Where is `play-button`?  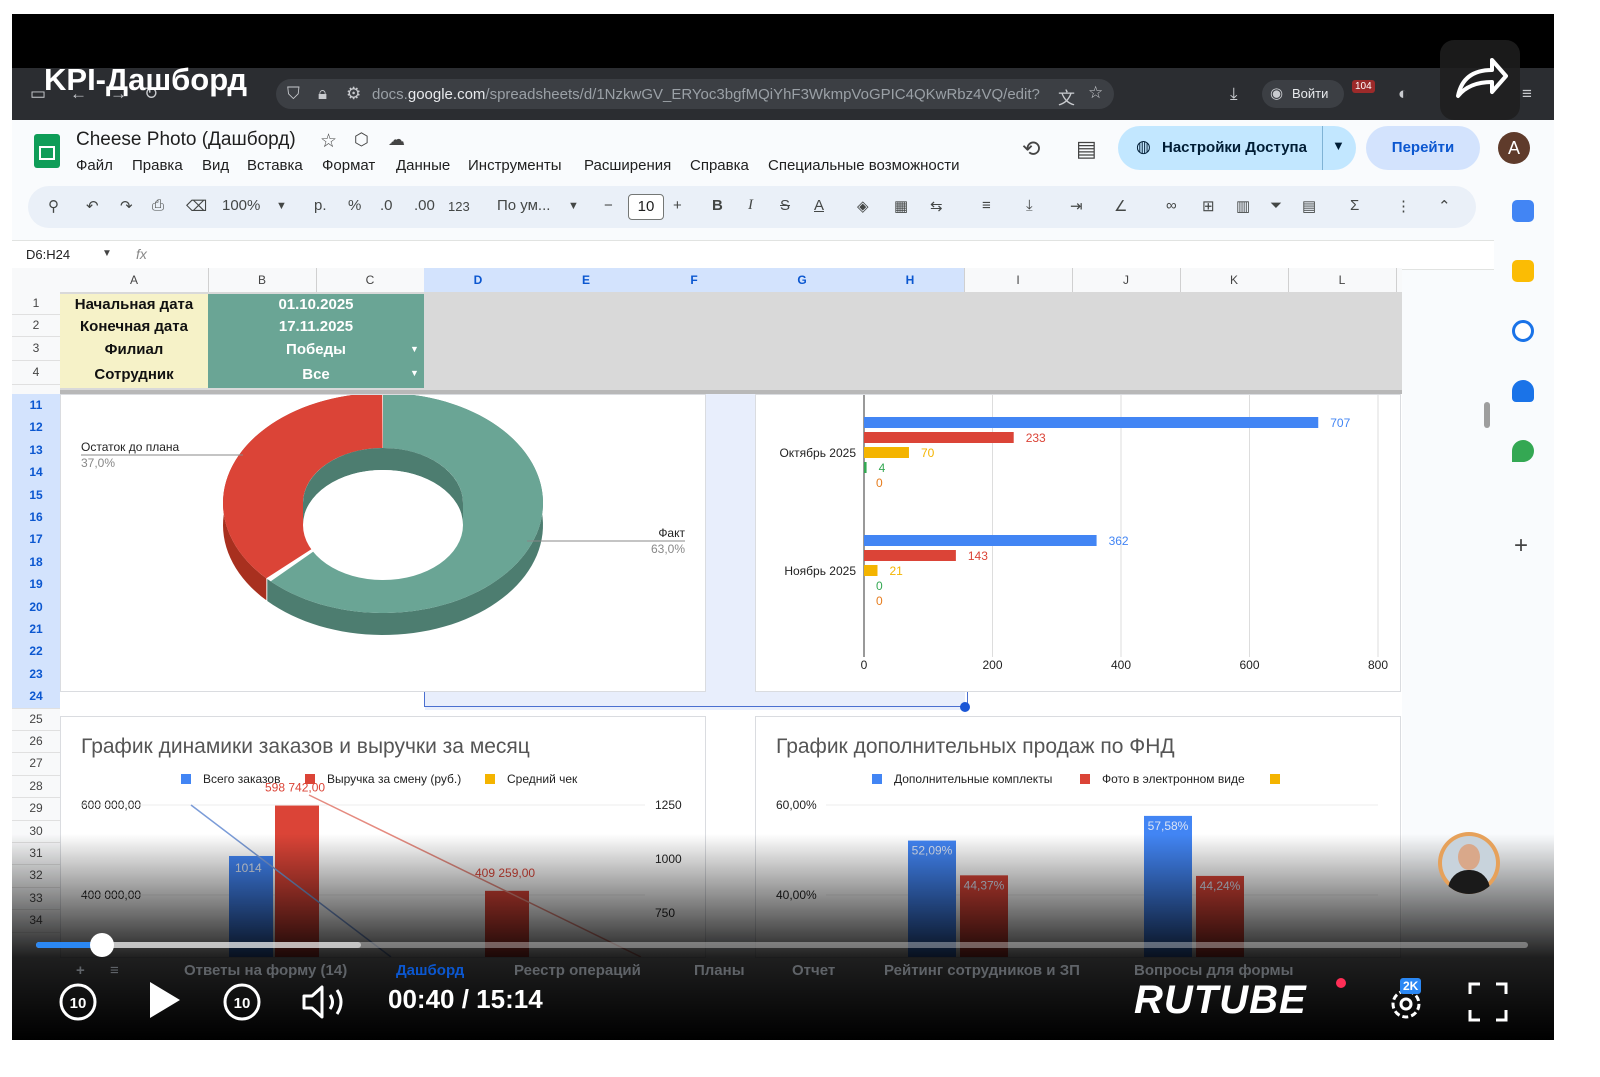
play-button is located at coordinates (164, 1000).